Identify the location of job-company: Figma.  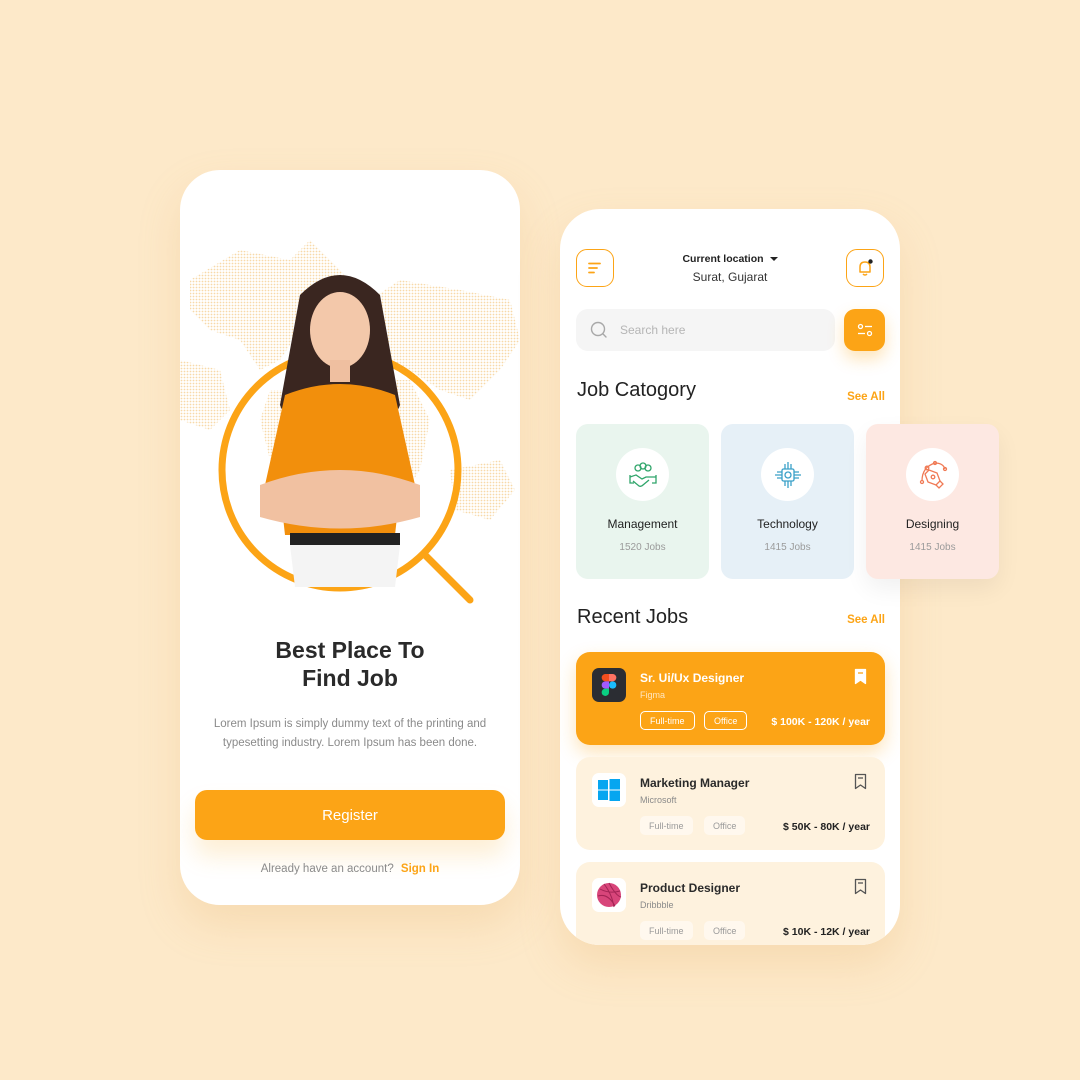
(653, 695).